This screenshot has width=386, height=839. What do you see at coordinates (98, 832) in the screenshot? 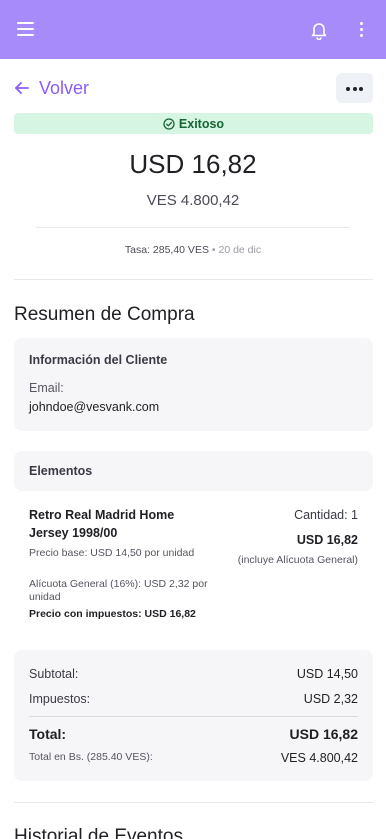
I see `section-title-history: Historial de Eventos` at bounding box center [98, 832].